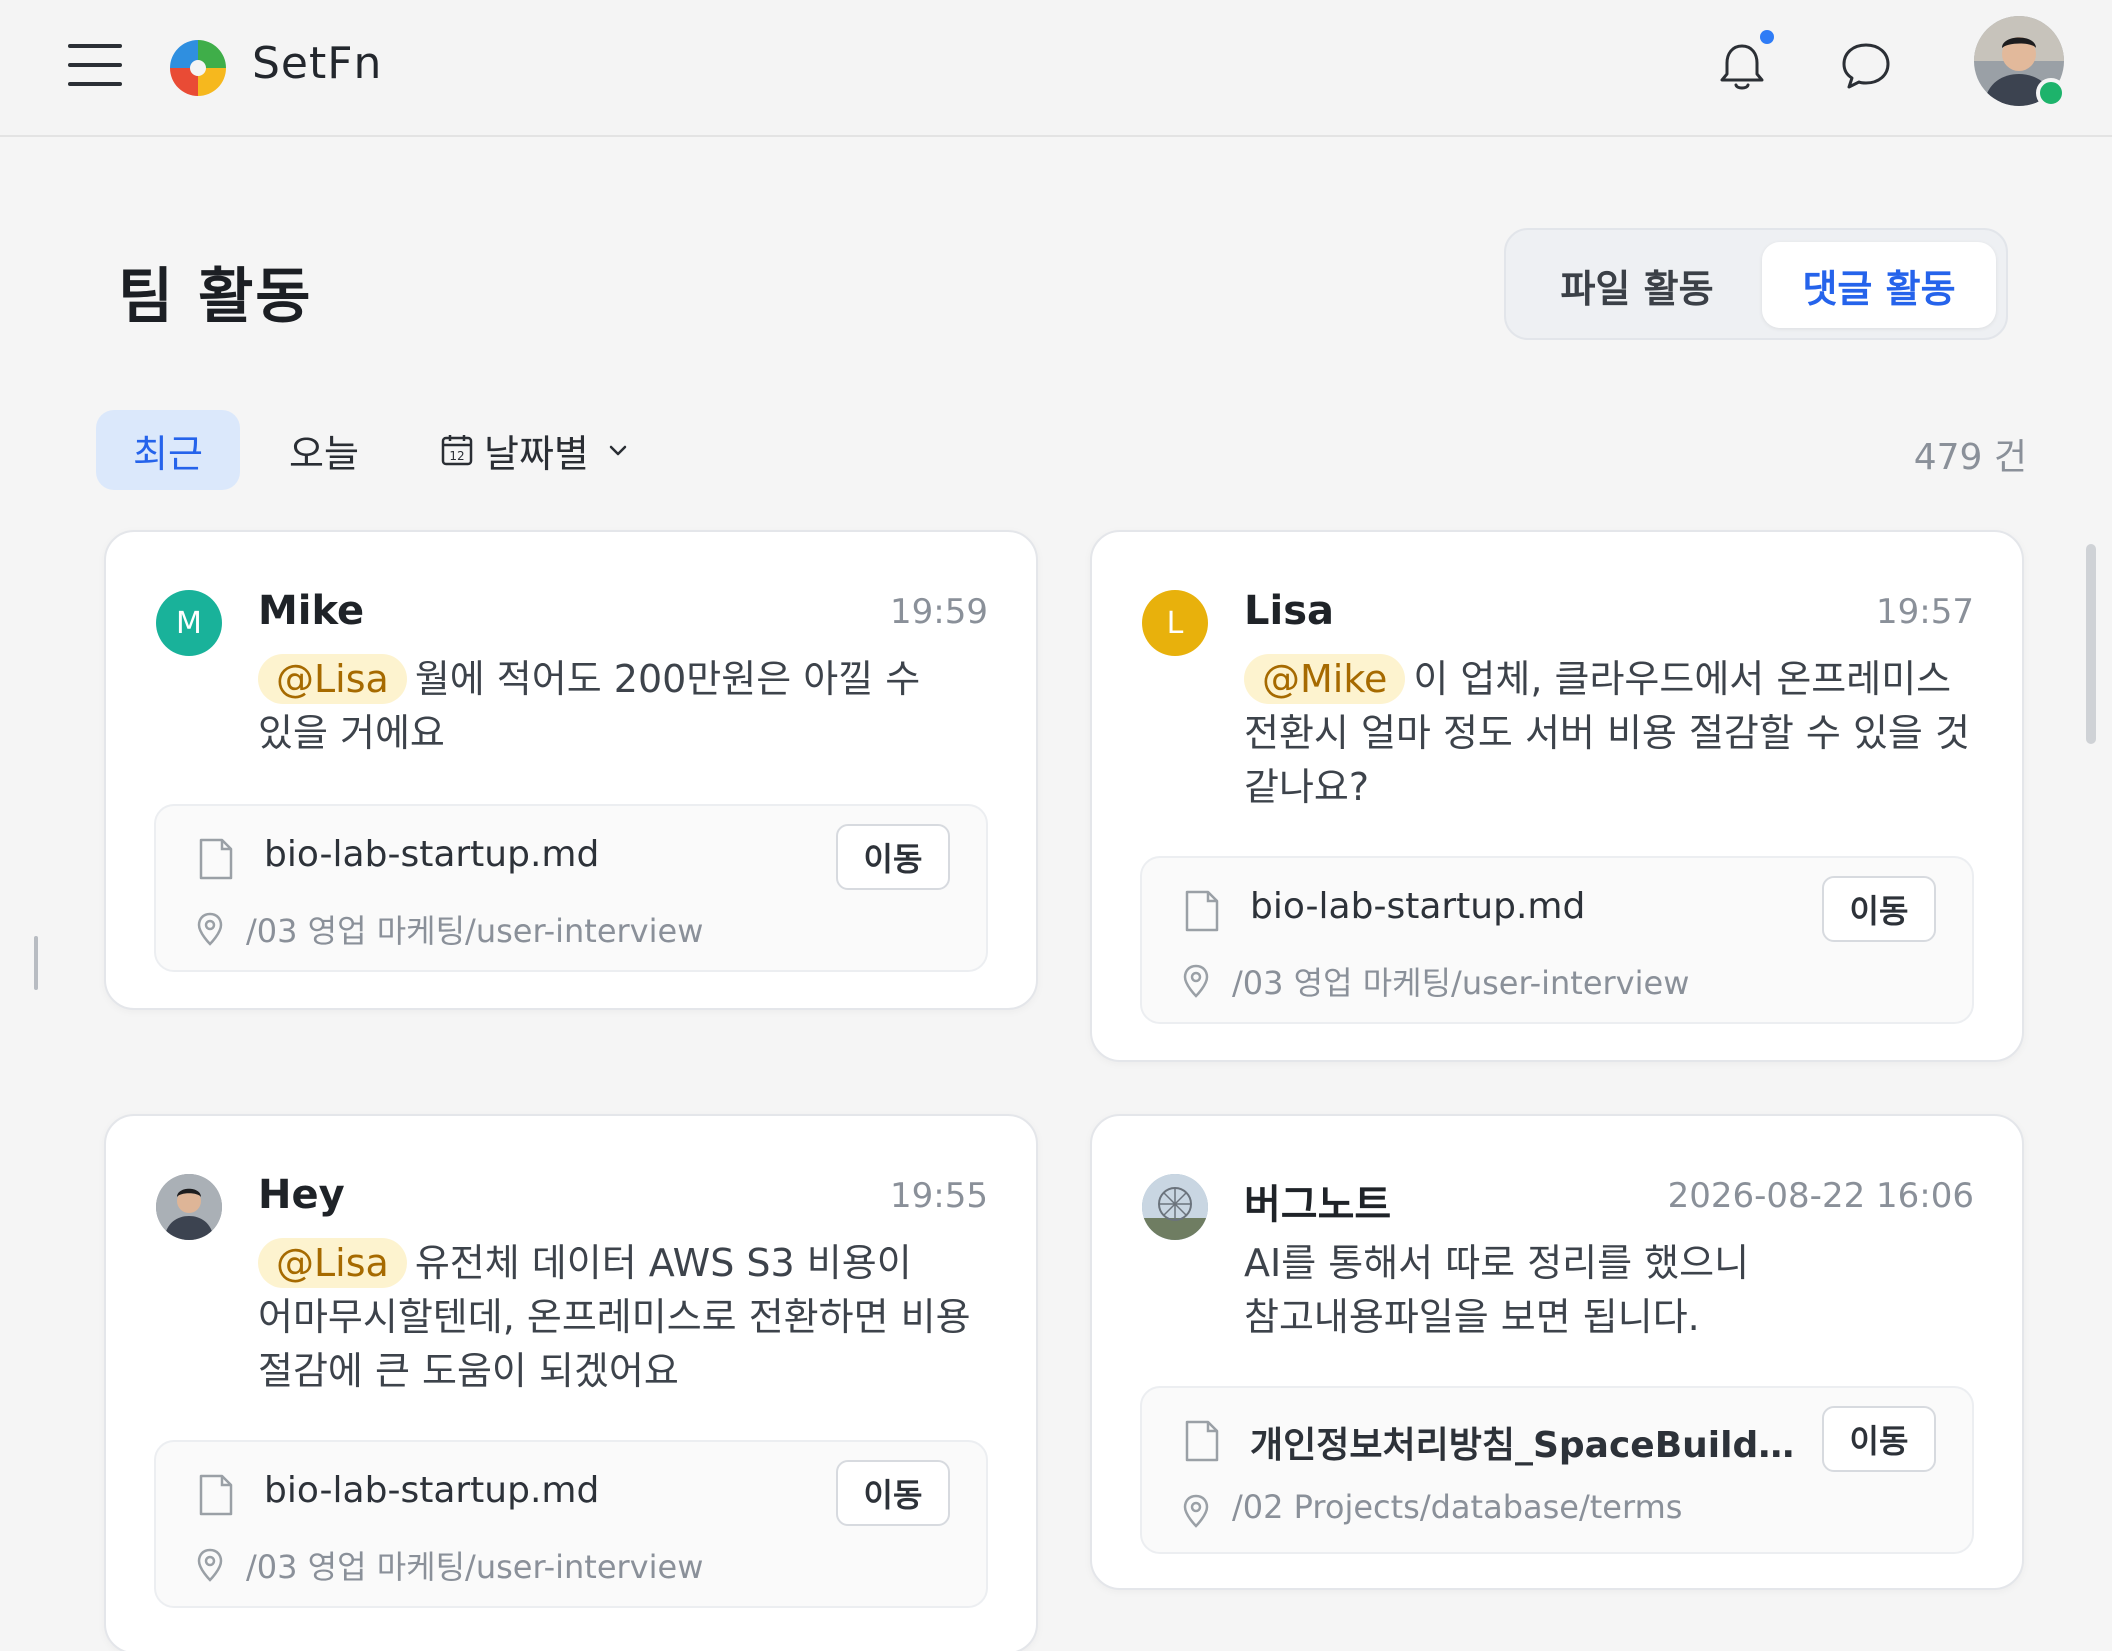 The height and width of the screenshot is (1651, 2112). I want to click on file-path: /02 Projects/database/terms, so click(1457, 1507).